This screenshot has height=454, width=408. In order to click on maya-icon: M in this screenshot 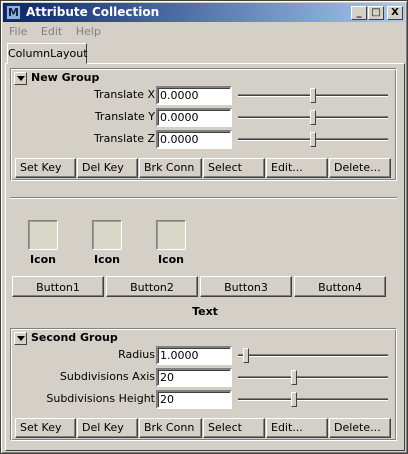, I will do `click(13, 12)`.